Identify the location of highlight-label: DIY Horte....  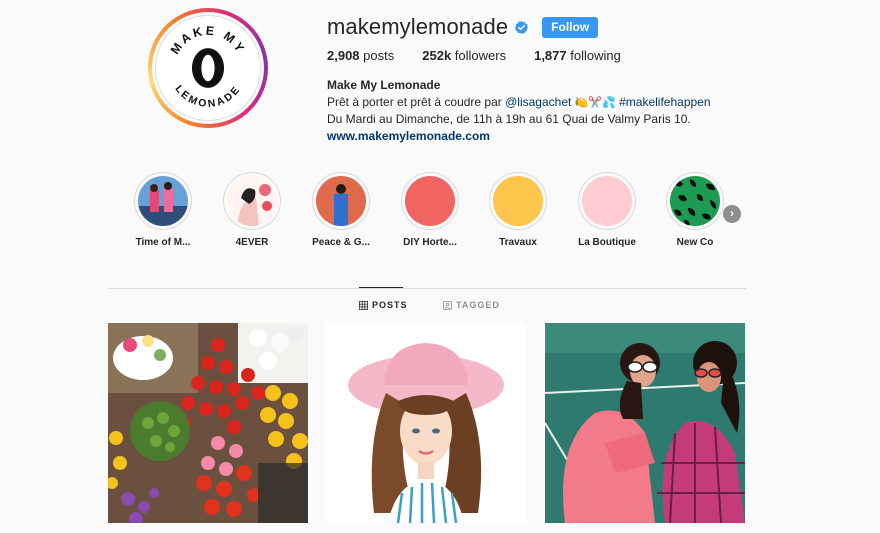
(430, 242).